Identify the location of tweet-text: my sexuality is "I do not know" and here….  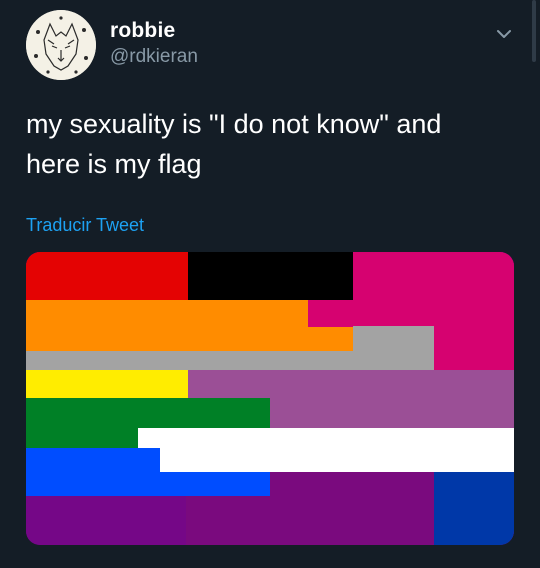
(234, 144).